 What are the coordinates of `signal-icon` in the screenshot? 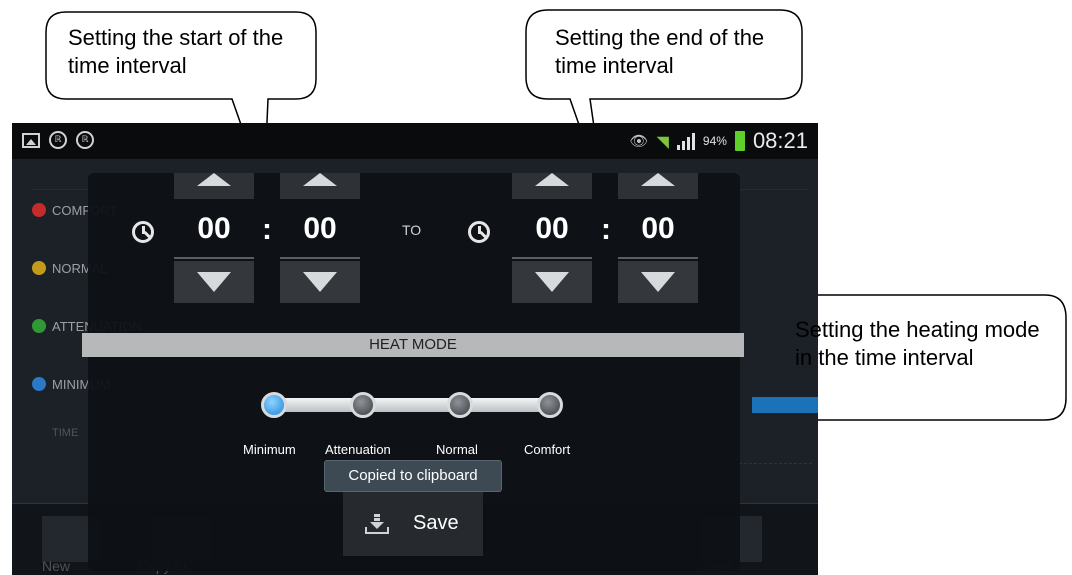 It's located at (685, 141).